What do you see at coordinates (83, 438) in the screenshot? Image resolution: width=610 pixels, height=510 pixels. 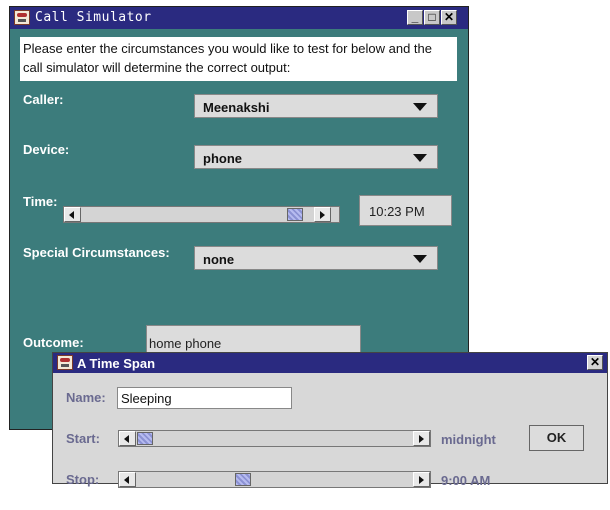 I see `start-label: Start:` at bounding box center [83, 438].